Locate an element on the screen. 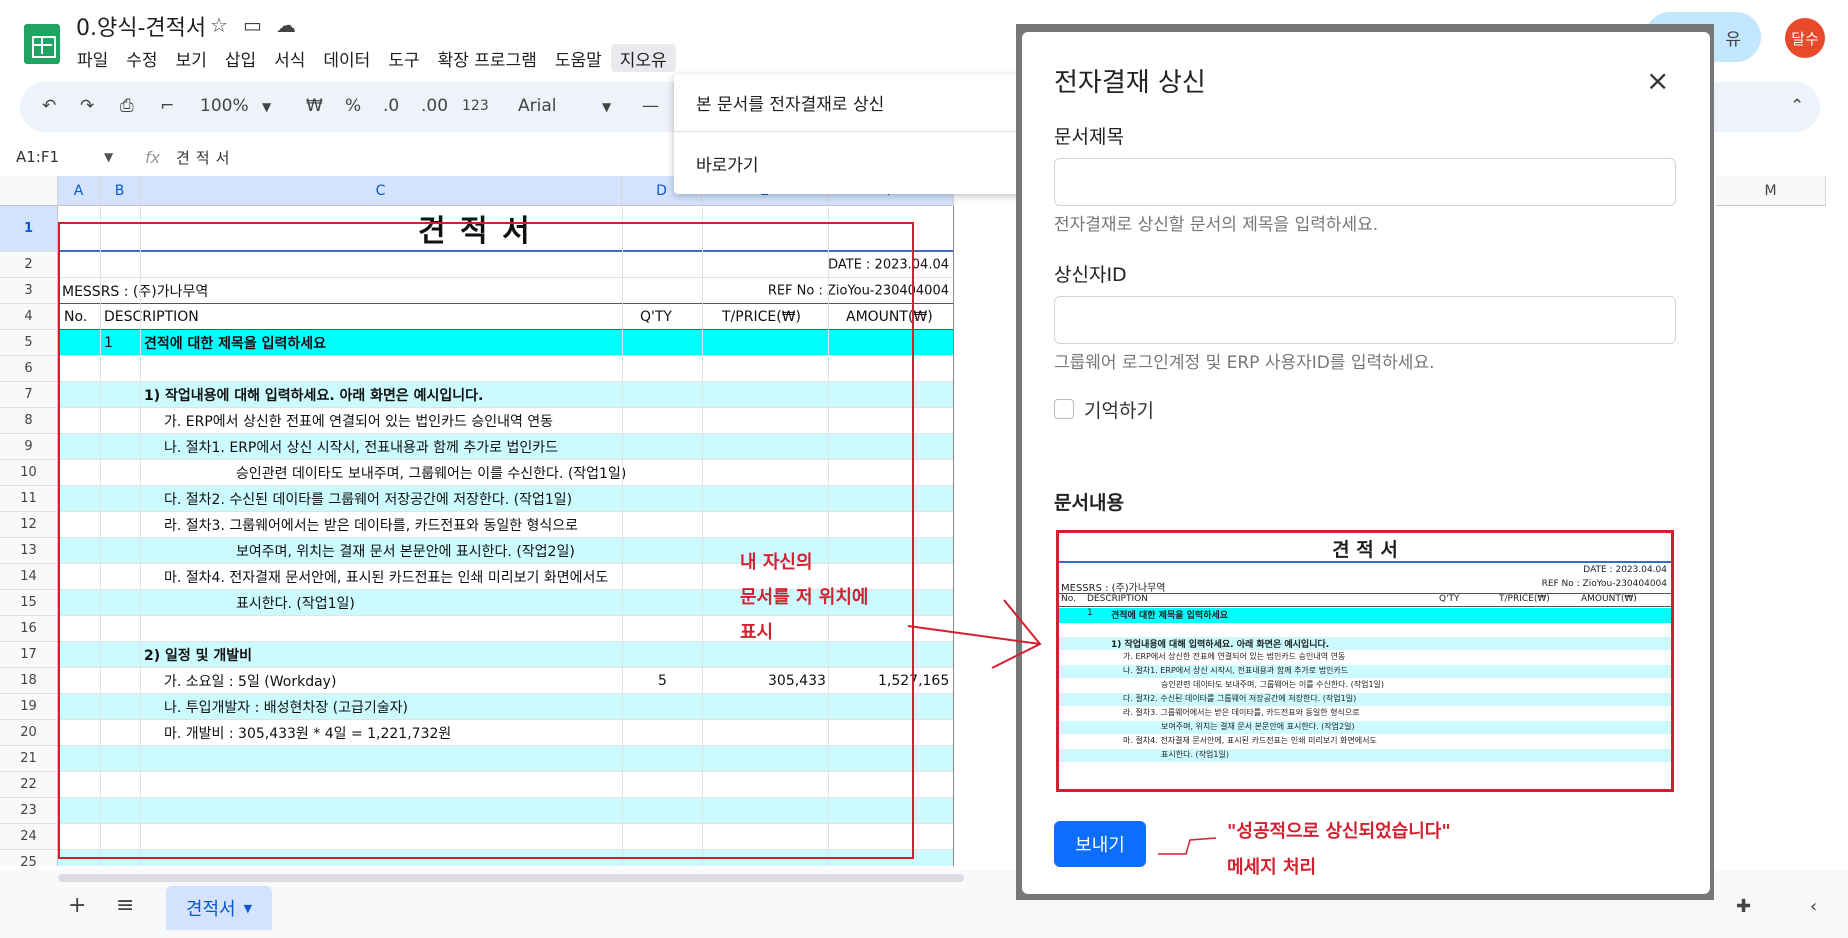  row-header: 17 is located at coordinates (29, 655).